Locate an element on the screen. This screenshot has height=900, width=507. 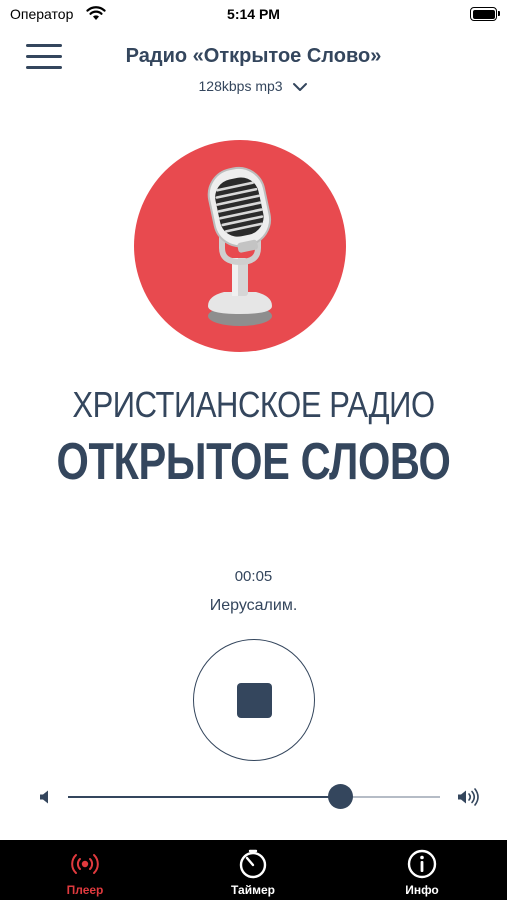
stop-button is located at coordinates (254, 700).